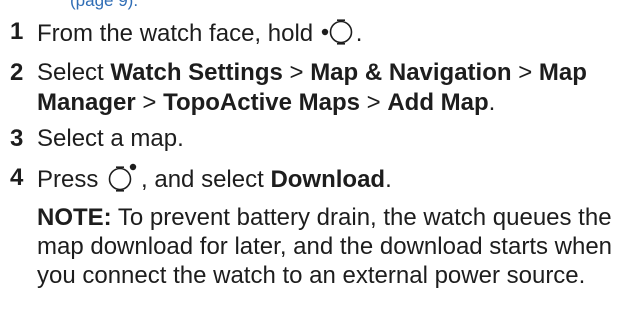 This screenshot has width=626, height=324. I want to click on step-text-part: Select, so click(74, 72).